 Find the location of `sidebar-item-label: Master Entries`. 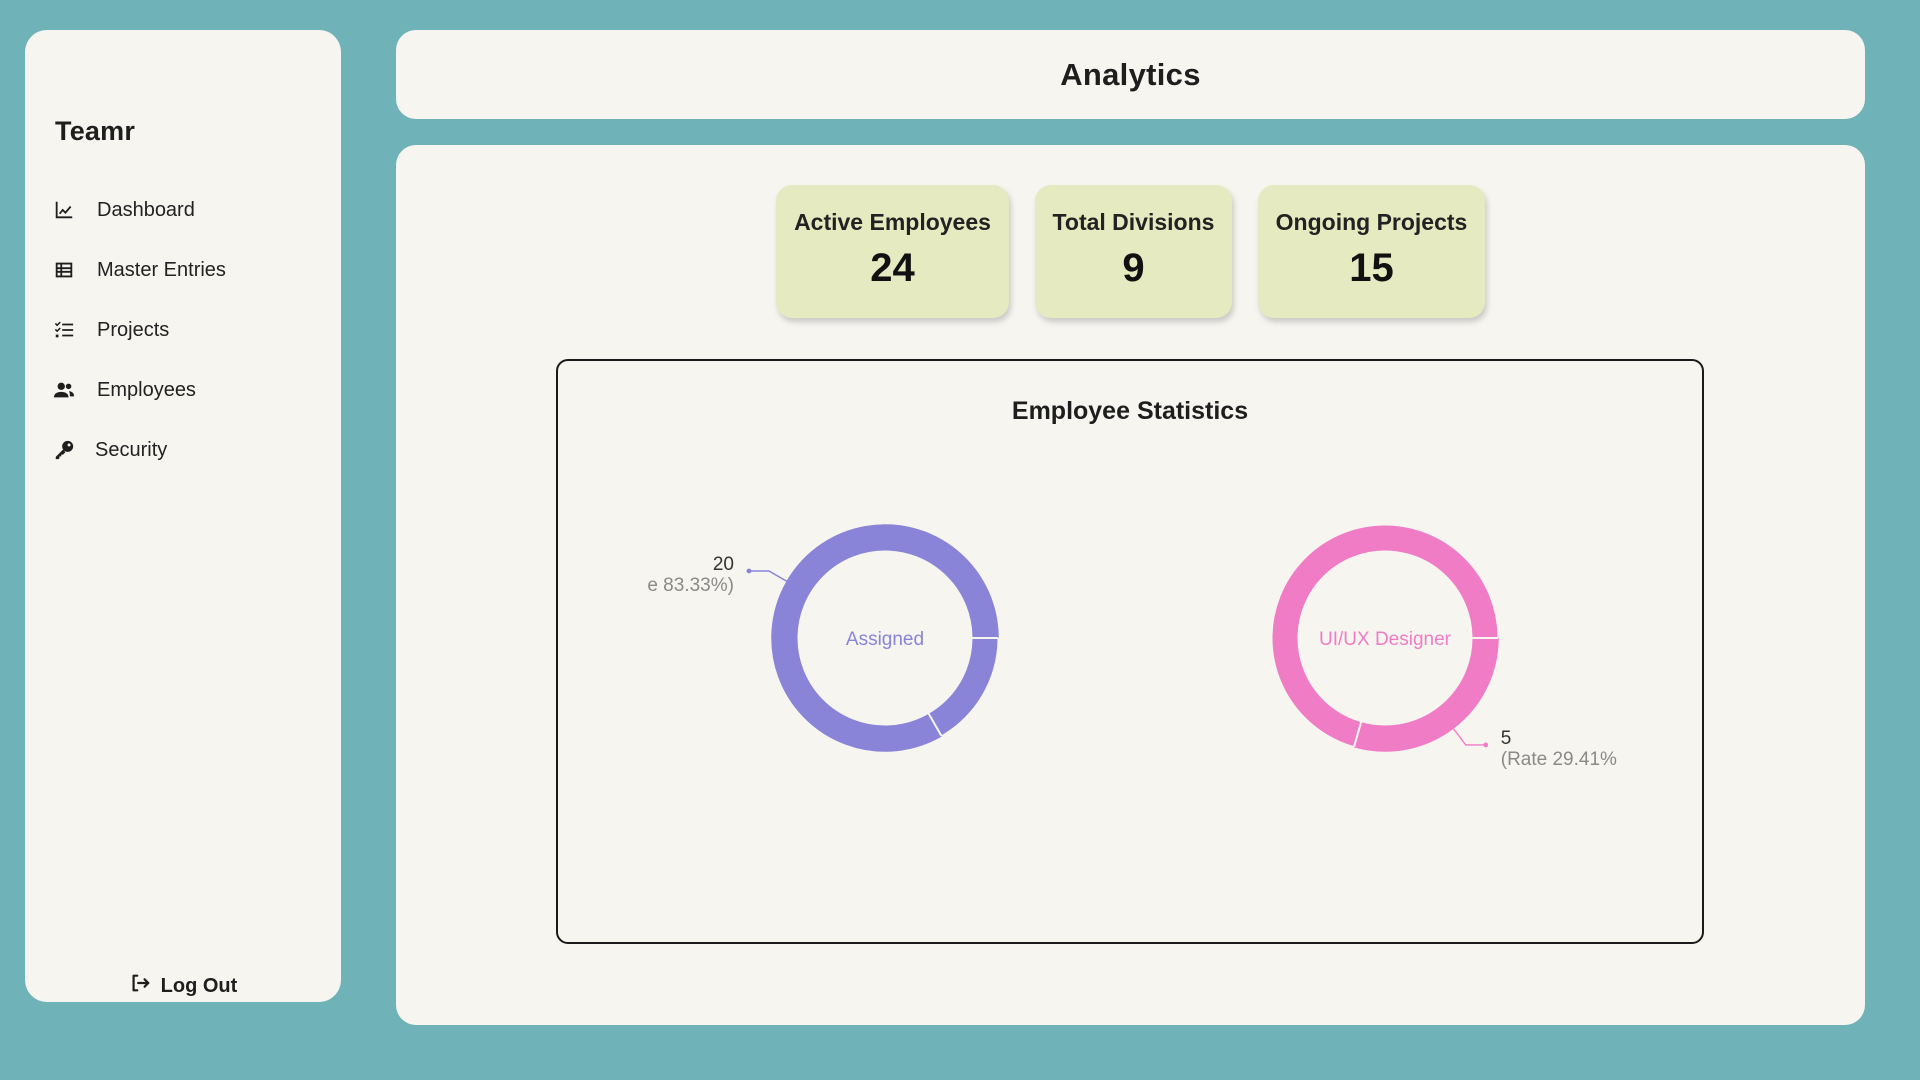

sidebar-item-label: Master Entries is located at coordinates (161, 269).